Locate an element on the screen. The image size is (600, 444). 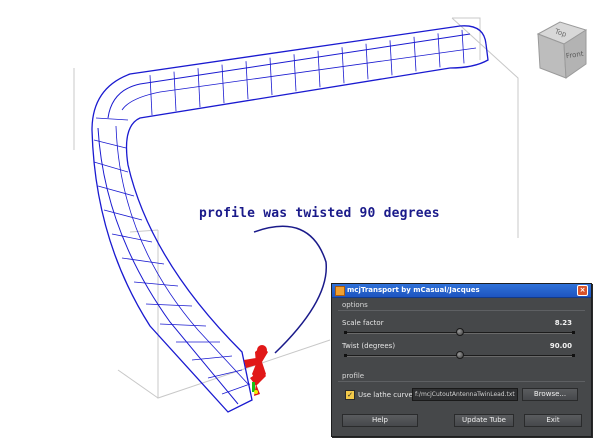
options-group-label: options is located at coordinates (355, 305).